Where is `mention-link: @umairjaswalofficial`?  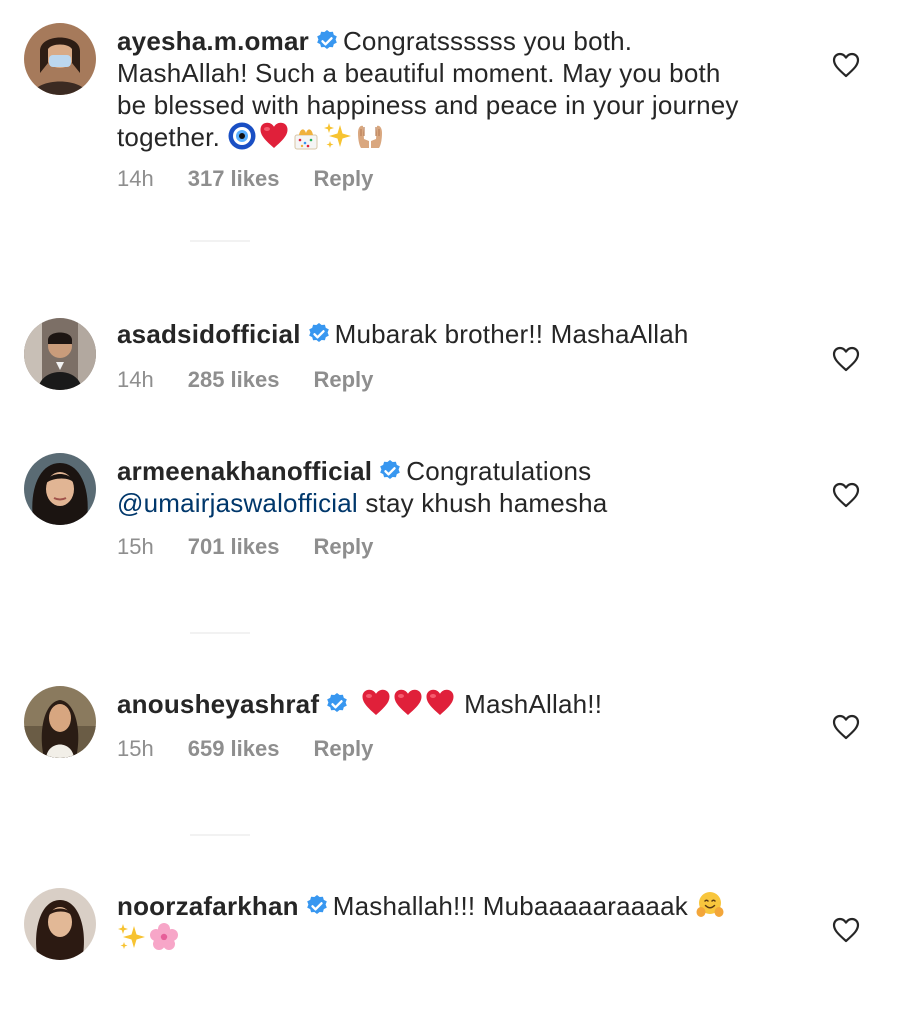 mention-link: @umairjaswalofficial is located at coordinates (237, 503).